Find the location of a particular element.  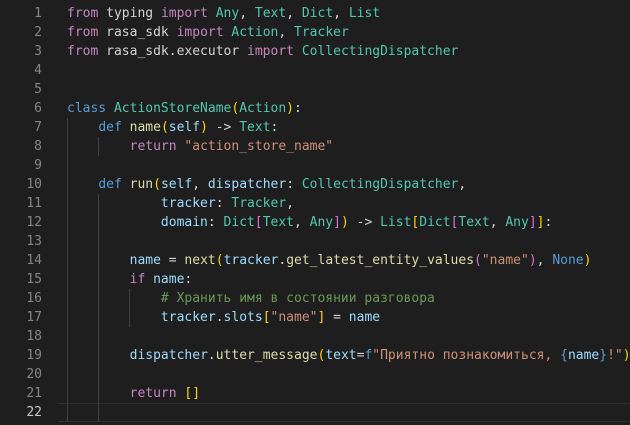

code-line: 2 from rasa_sdk import Action, Tracker is located at coordinates (315, 32).